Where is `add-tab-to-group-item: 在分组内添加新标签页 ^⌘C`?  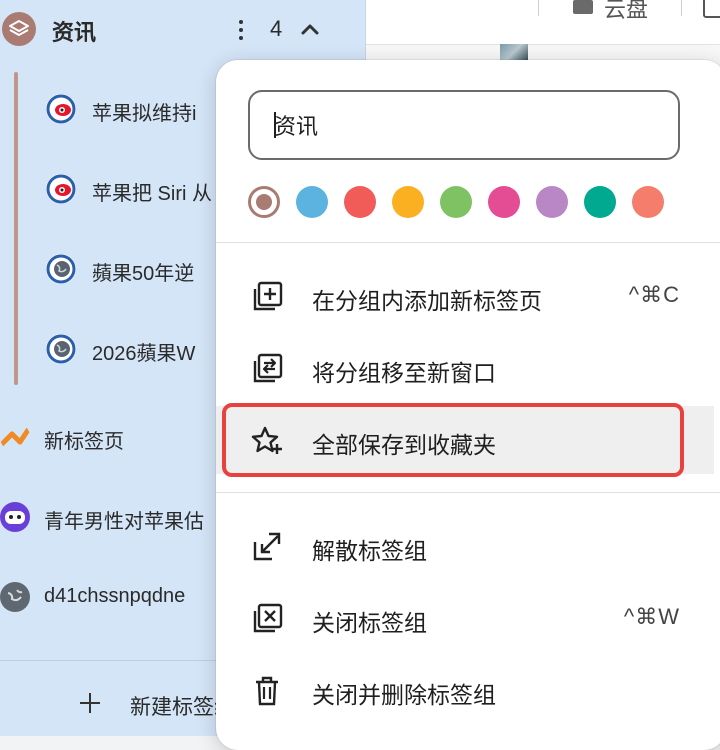 add-tab-to-group-item: 在分组内添加新标签页 ^⌘C is located at coordinates (465, 296).